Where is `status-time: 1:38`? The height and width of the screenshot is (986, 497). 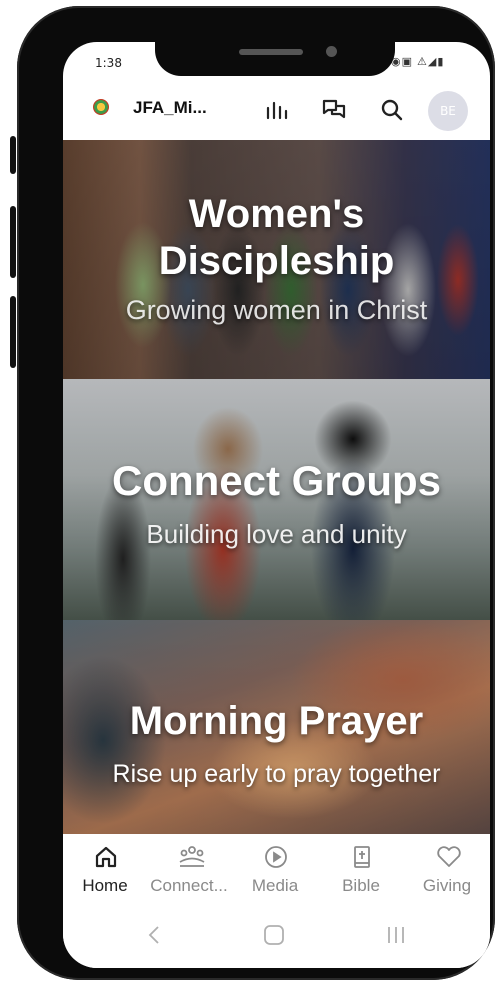 status-time: 1:38 is located at coordinates (108, 63).